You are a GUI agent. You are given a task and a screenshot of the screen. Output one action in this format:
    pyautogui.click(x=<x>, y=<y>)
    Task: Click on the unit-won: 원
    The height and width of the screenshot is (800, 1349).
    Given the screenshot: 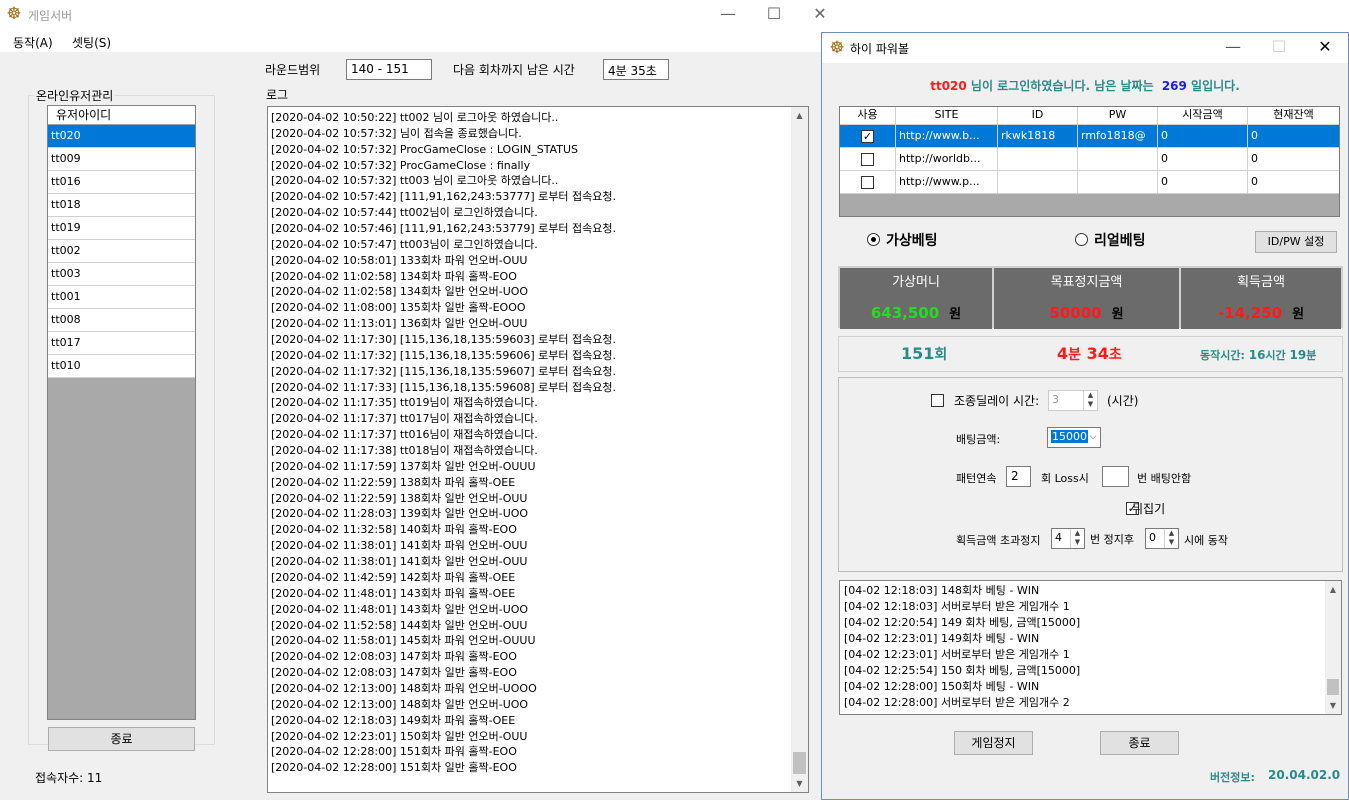 What is the action you would take?
    pyautogui.click(x=955, y=314)
    